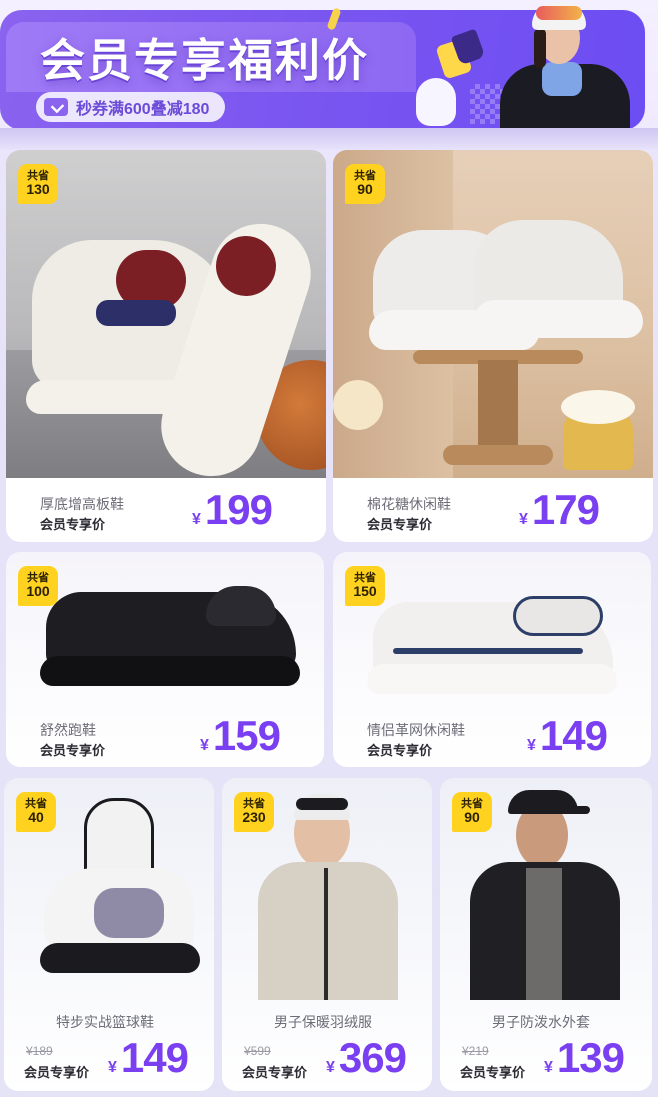 The width and height of the screenshot is (658, 1097). Describe the element at coordinates (559, 509) in the screenshot. I see `product-price: ¥ 179` at that location.